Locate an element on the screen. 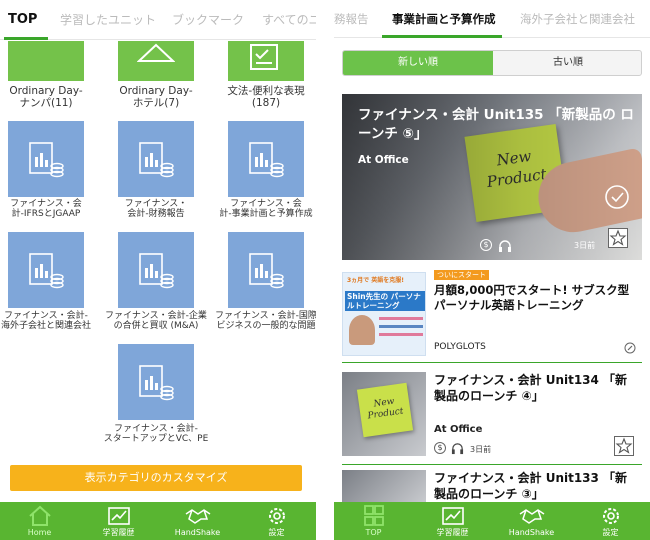 This screenshot has height=540, width=650. hotel-icon is located at coordinates (156, 52).